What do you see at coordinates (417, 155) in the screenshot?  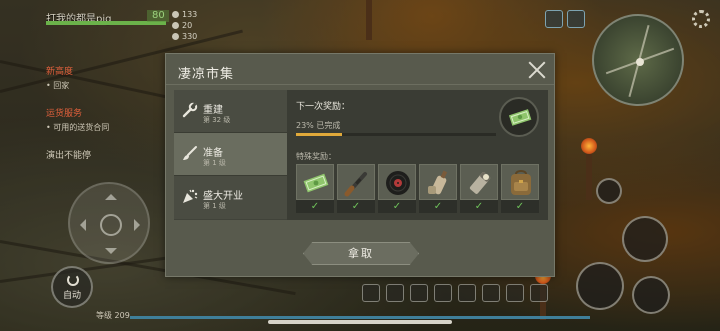 I see `reward-panel: 下一次奖励： 23% 已完成 特殊奖励： ✓ ✓ ✓ ✓ ✓ ✓` at bounding box center [417, 155].